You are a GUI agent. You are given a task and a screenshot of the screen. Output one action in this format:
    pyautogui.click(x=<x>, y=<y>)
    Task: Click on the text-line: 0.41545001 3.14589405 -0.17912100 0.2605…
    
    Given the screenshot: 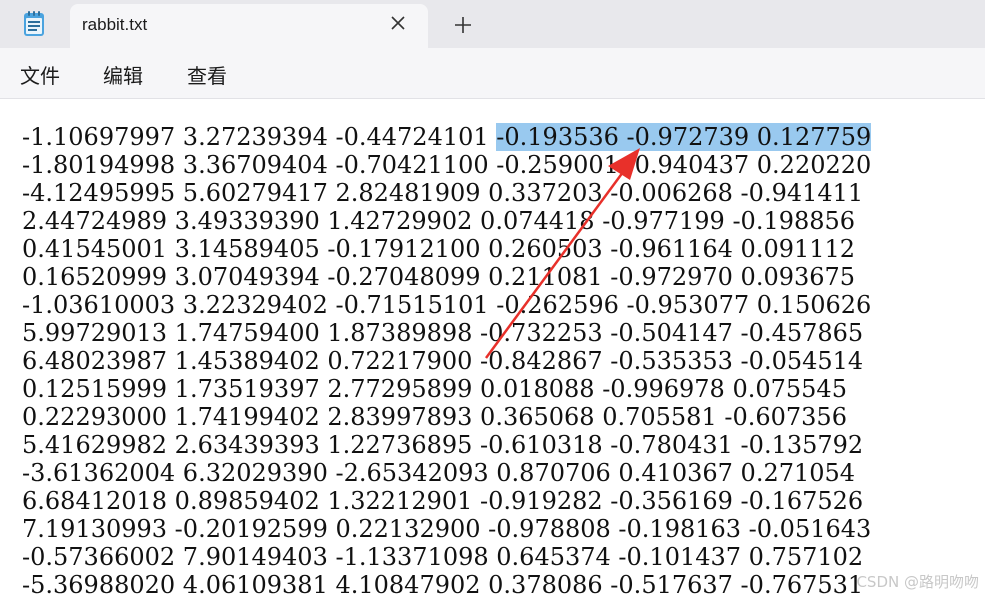 What is the action you would take?
    pyautogui.click(x=446, y=249)
    